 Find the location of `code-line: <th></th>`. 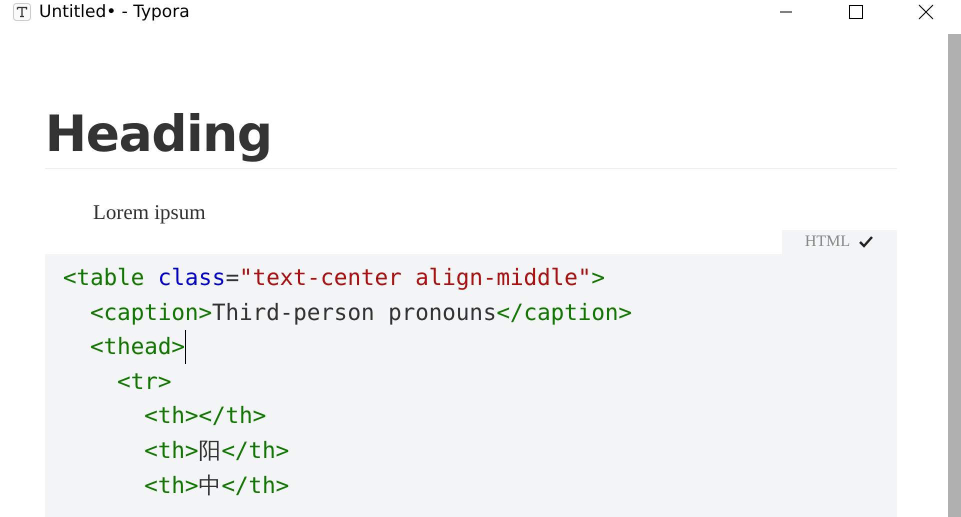

code-line: <th></th> is located at coordinates (204, 416).